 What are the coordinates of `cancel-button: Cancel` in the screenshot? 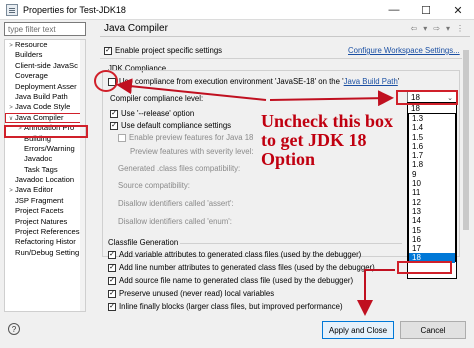 It's located at (433, 330).